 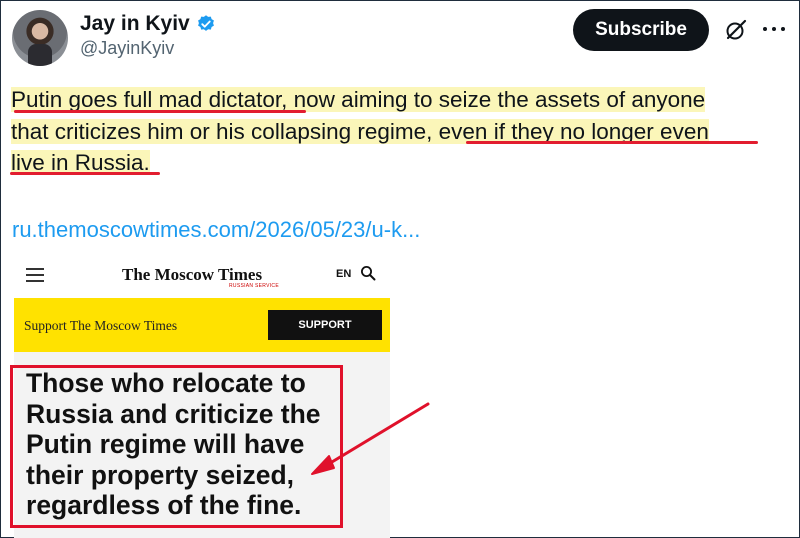 What do you see at coordinates (368, 273) in the screenshot?
I see `search-icon` at bounding box center [368, 273].